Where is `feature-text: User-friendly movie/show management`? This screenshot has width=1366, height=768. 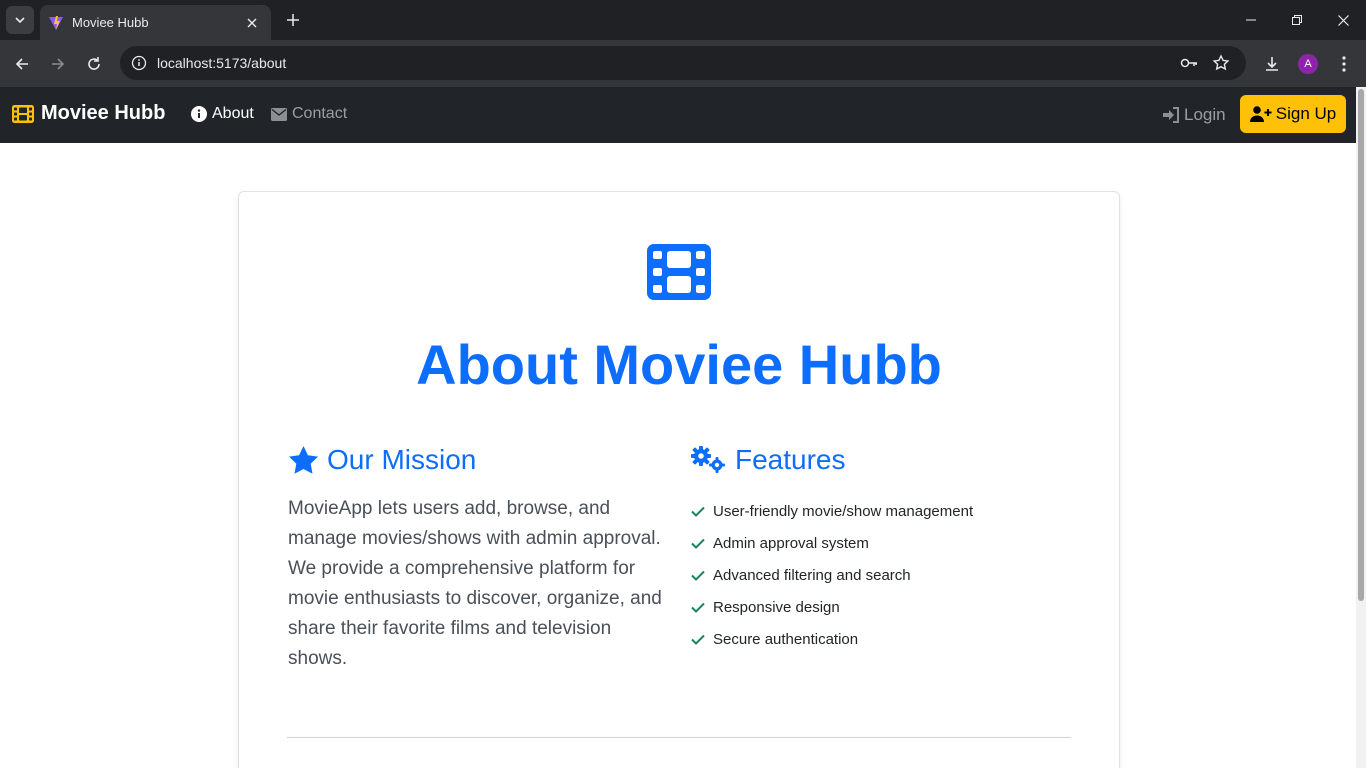
feature-text: User-friendly movie/show management is located at coordinates (843, 511).